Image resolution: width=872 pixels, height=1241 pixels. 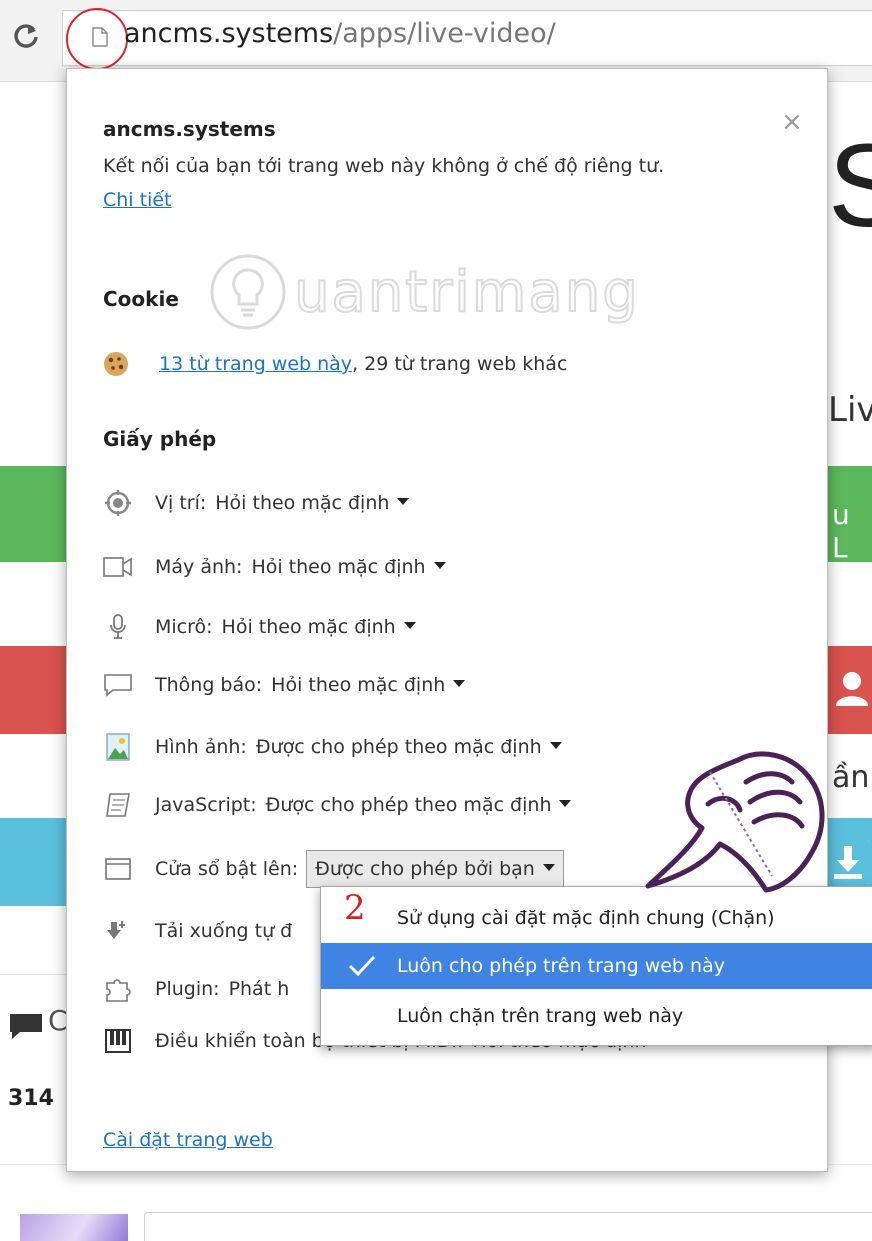 I want to click on lightbulb-icon, so click(x=248, y=292).